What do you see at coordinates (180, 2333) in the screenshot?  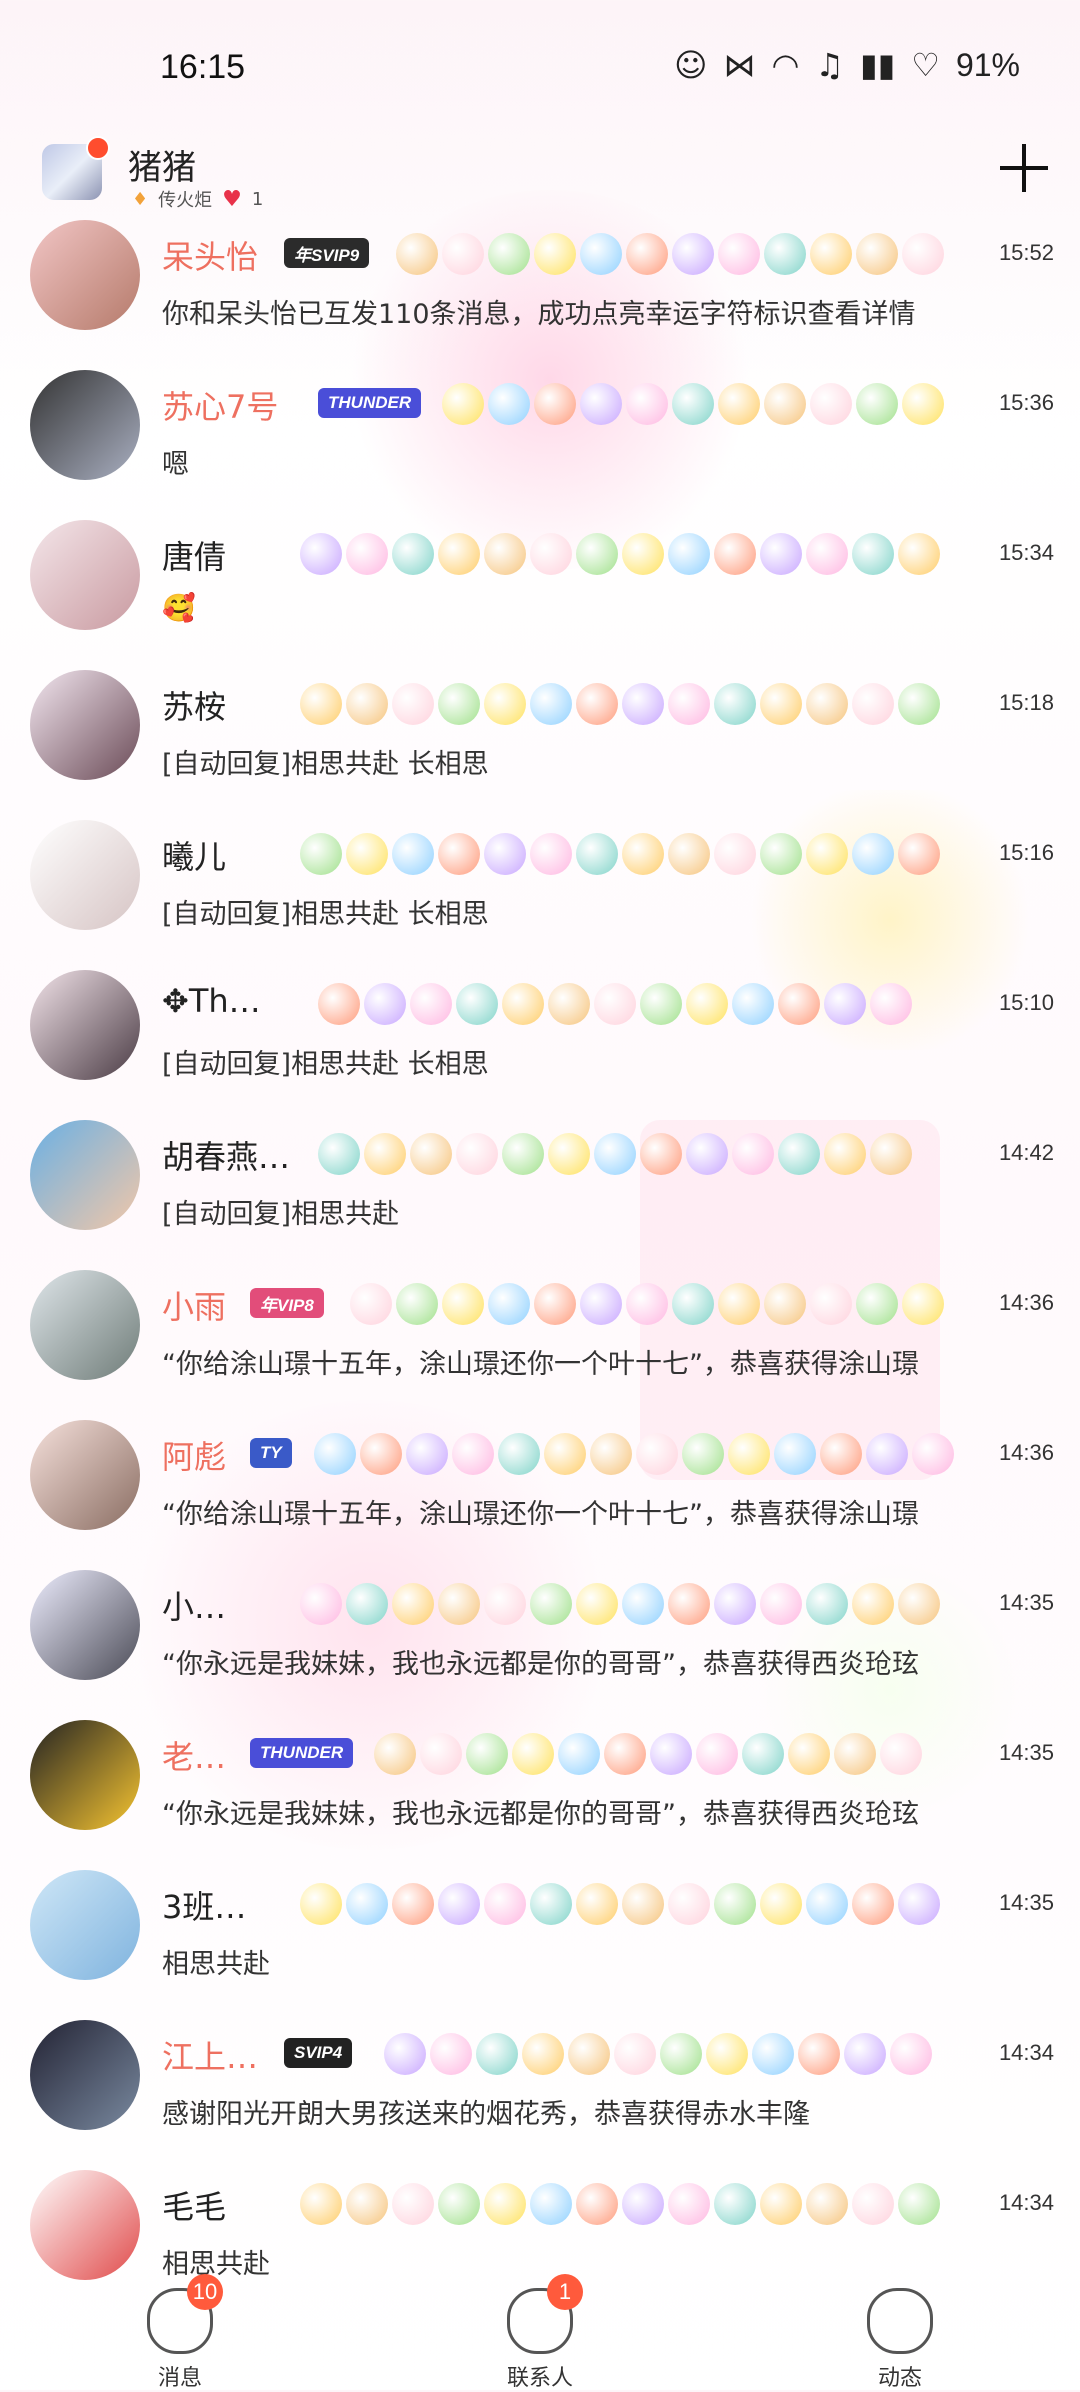 I see `tab-messages: 10 消息` at bounding box center [180, 2333].